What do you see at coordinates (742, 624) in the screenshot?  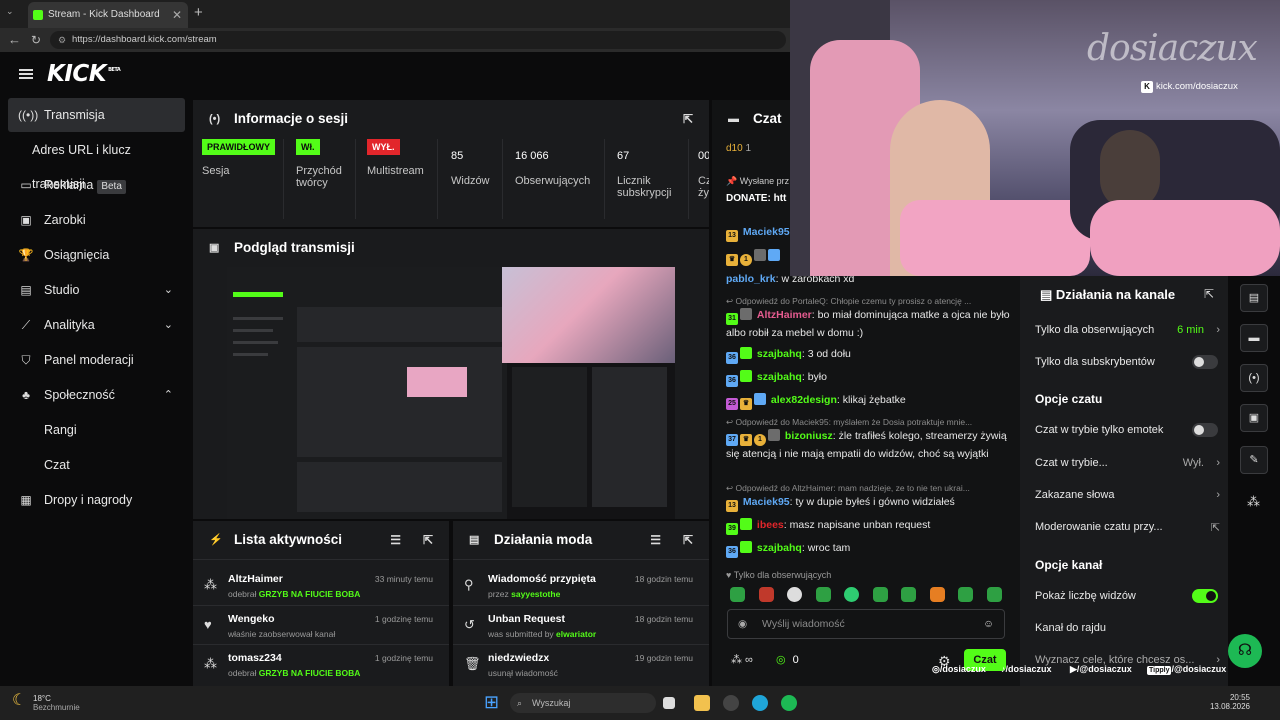 I see `chat-settings-icon: ◉` at bounding box center [742, 624].